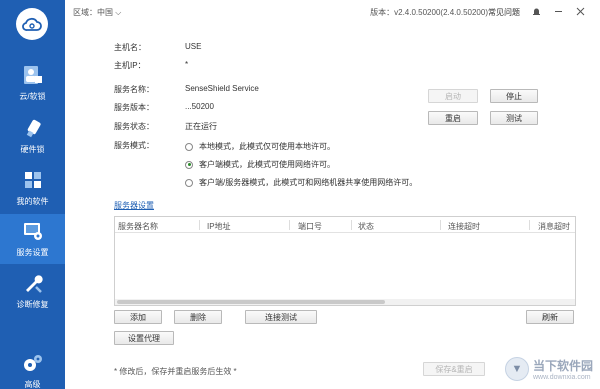 The image size is (600, 389). Describe the element at coordinates (514, 96) in the screenshot. I see `stop-button: 停止` at that location.